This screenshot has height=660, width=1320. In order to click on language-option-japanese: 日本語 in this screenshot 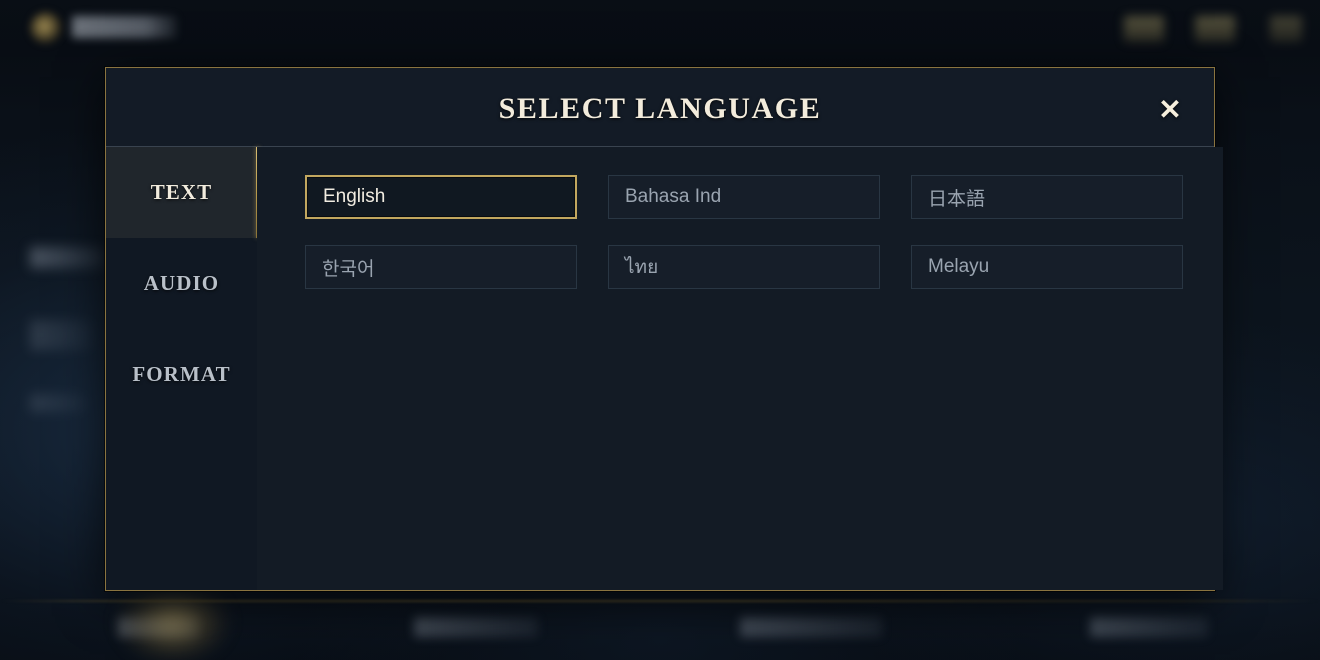, I will do `click(1047, 197)`.